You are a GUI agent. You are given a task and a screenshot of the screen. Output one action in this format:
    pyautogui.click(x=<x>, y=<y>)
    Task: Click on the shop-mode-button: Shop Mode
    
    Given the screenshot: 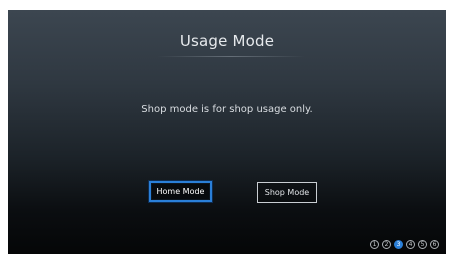 What is the action you would take?
    pyautogui.click(x=287, y=192)
    